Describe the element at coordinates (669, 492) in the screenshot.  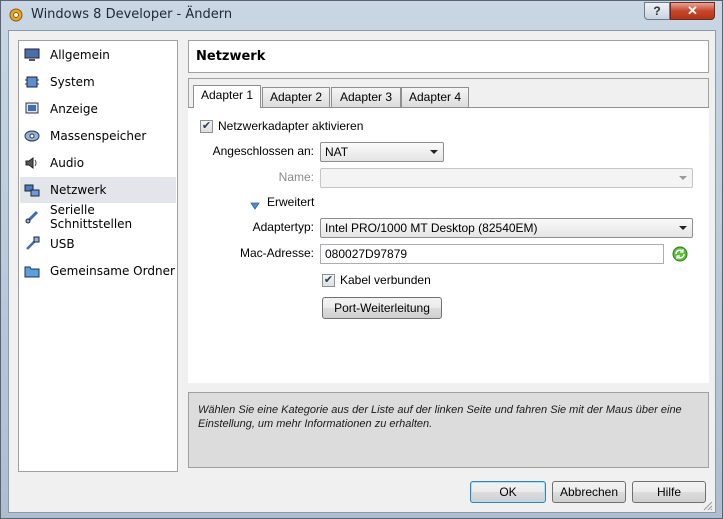
I see `help-button: Hilfe` at that location.